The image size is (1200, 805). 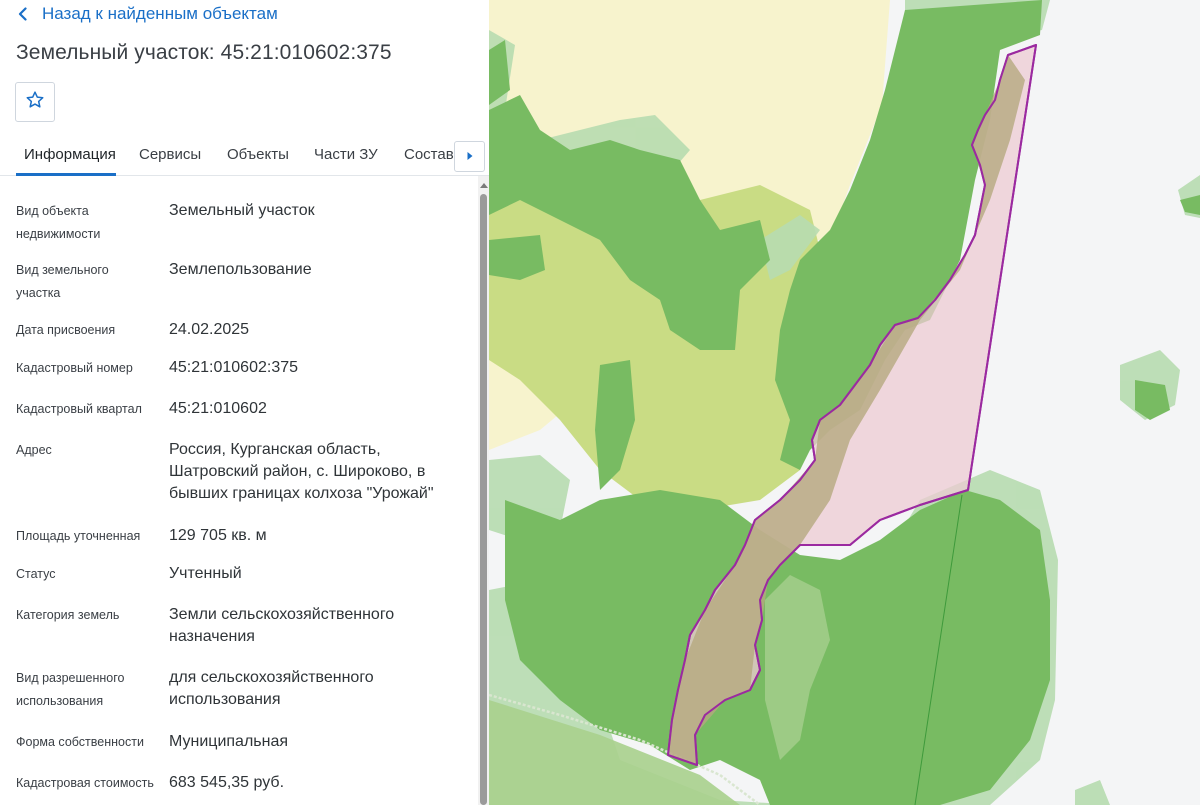 What do you see at coordinates (80, 742) in the screenshot?
I see `field-label: Форма собственности` at bounding box center [80, 742].